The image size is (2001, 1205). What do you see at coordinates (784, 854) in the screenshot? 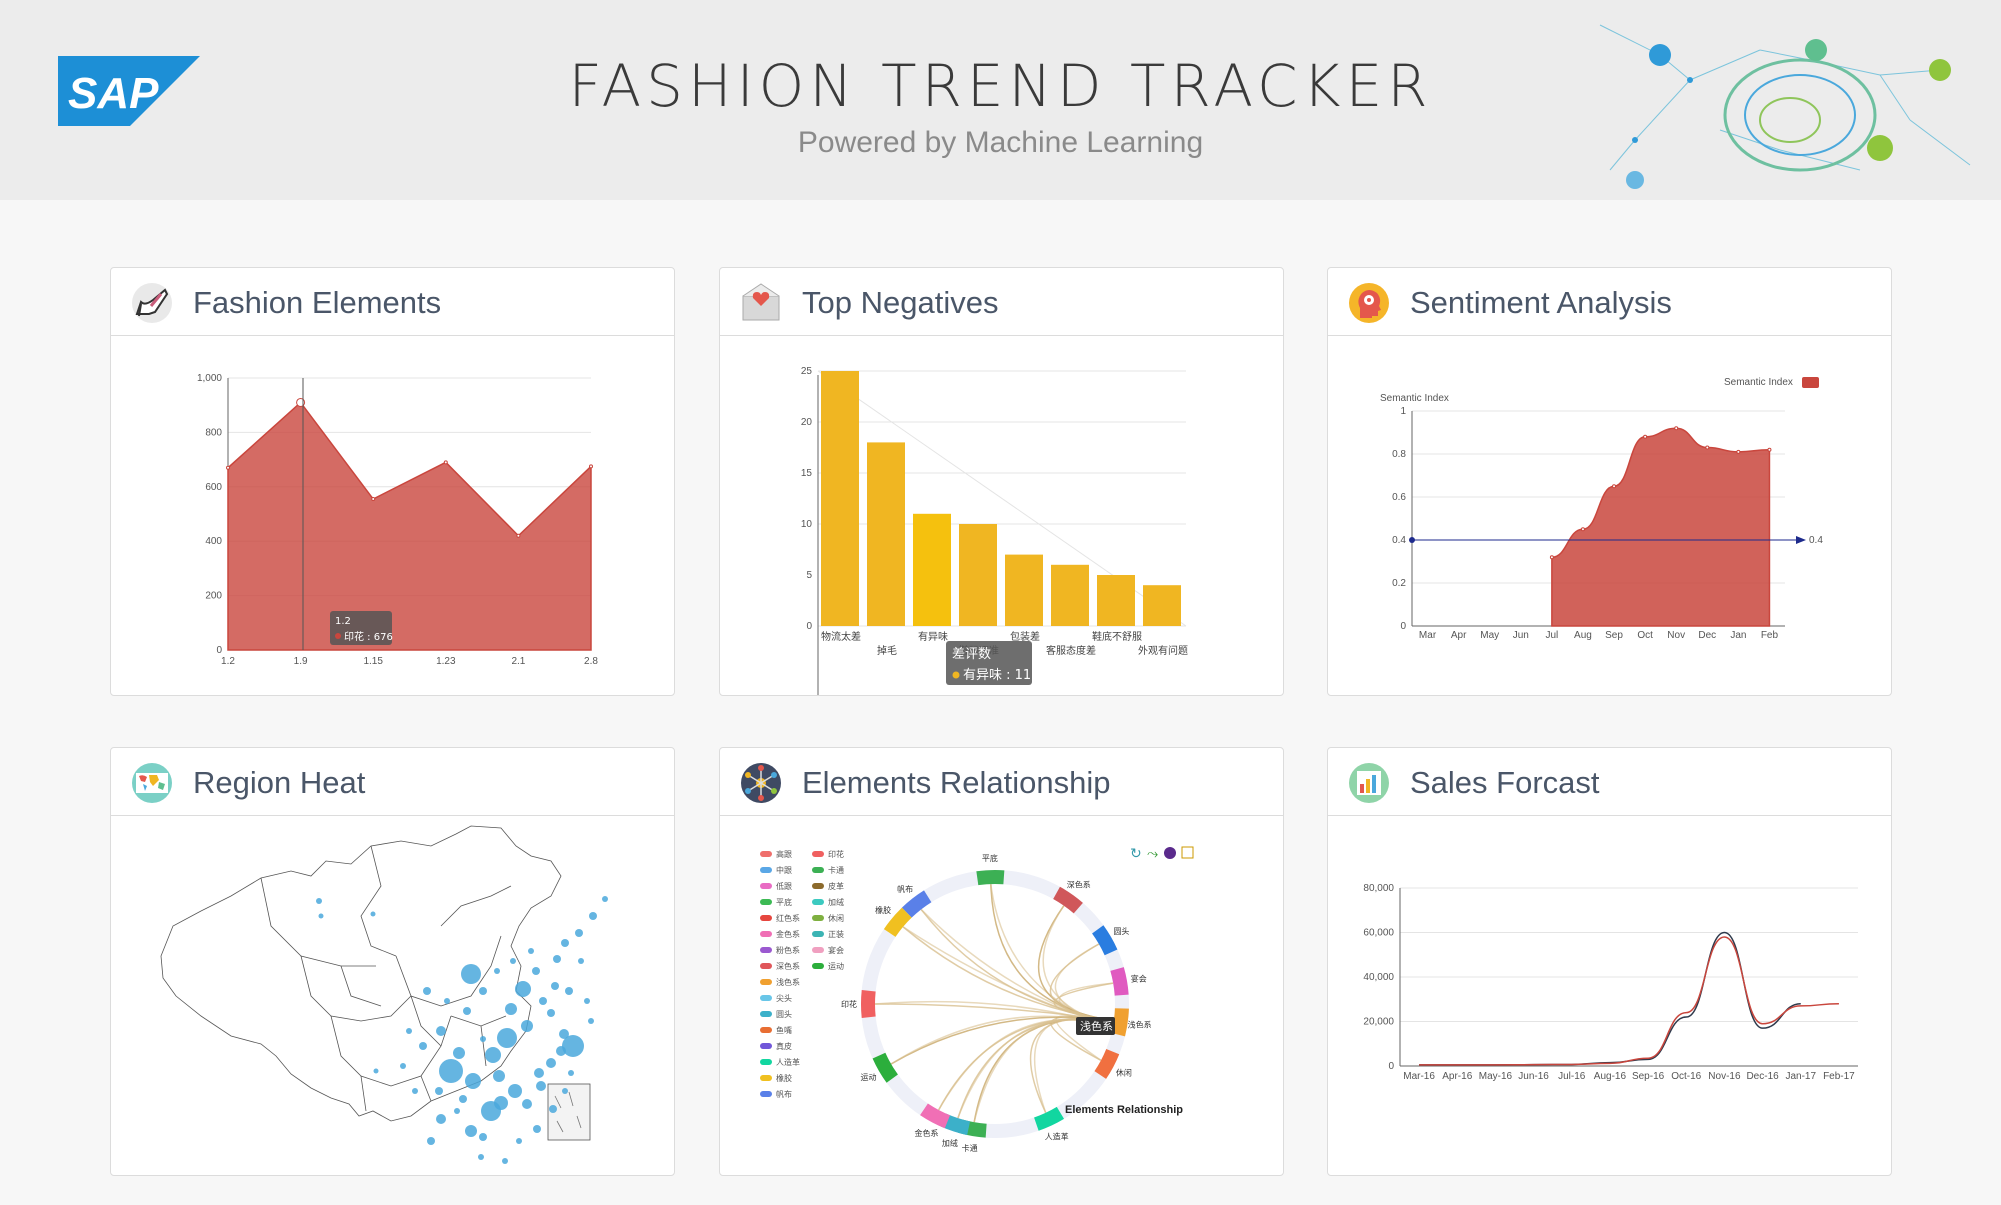
I see `legend-label: 高跟` at bounding box center [784, 854].